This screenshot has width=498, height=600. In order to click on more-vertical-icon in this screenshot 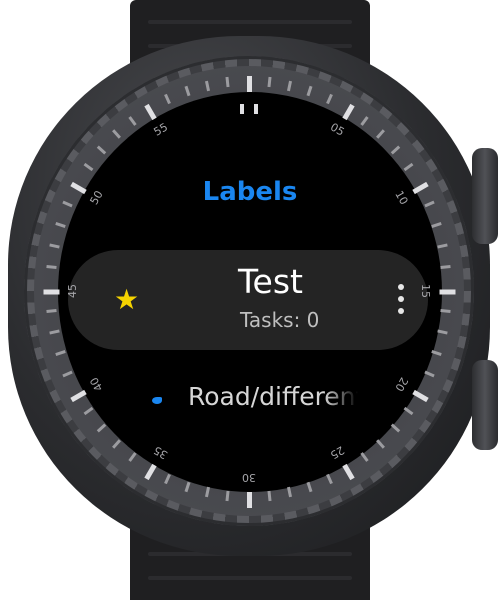, I will do `click(401, 301)`.